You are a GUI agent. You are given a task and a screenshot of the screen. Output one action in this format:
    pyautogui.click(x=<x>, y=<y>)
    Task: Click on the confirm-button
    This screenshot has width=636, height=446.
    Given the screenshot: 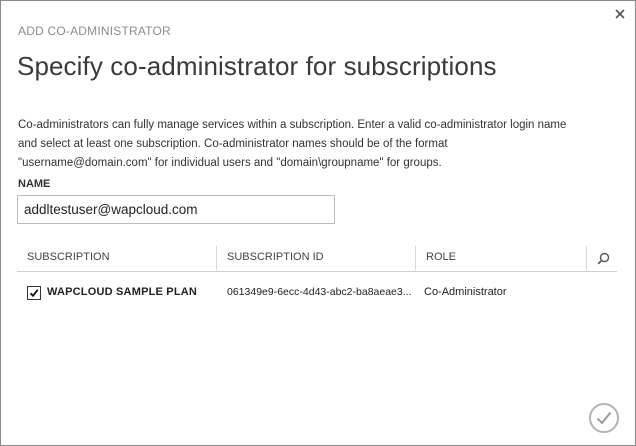 What is the action you would take?
    pyautogui.click(x=604, y=418)
    